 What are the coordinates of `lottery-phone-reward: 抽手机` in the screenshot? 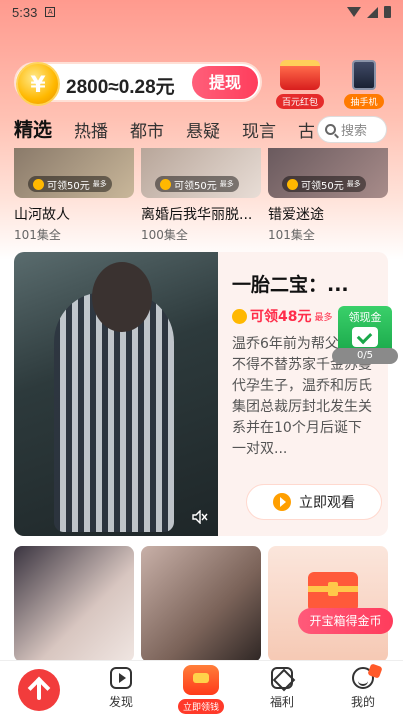 It's located at (364, 84).